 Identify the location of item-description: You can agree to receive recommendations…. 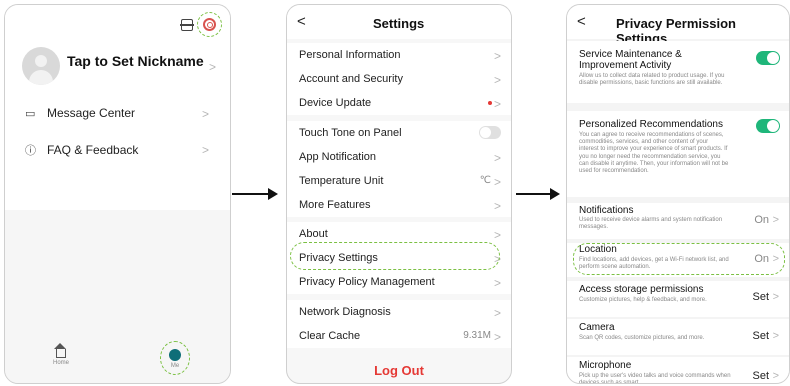
(654, 153).